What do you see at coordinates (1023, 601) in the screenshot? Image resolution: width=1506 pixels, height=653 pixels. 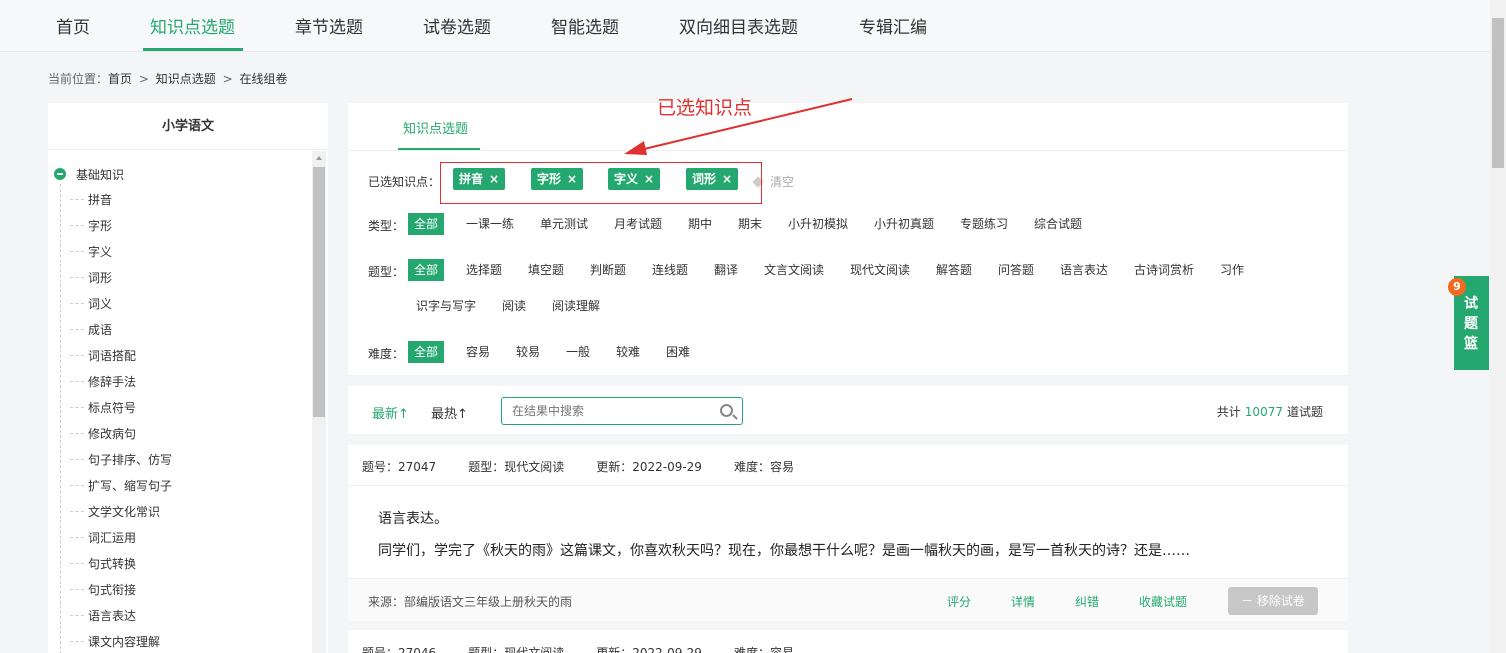 I see `details-button: 详情` at bounding box center [1023, 601].